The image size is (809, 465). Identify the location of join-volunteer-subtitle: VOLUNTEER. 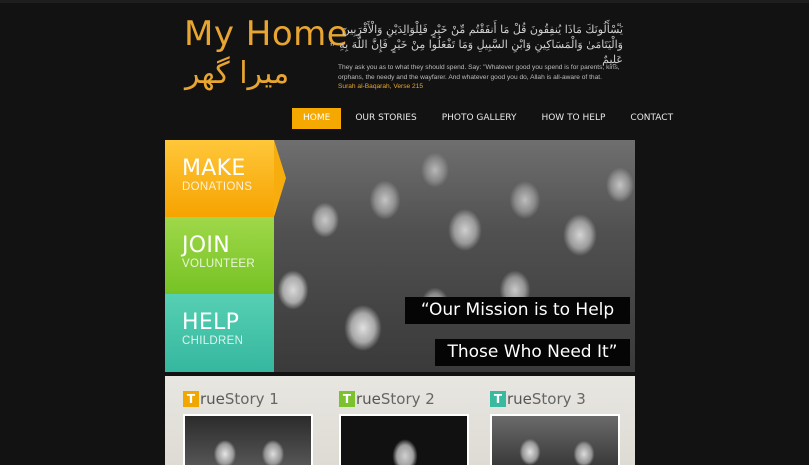
(218, 264).